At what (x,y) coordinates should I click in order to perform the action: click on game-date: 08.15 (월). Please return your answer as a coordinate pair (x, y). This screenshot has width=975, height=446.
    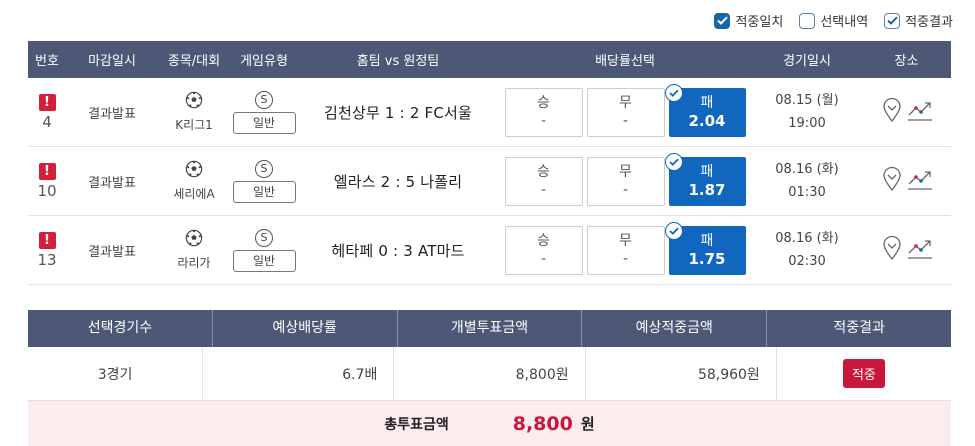
    Looking at the image, I should click on (807, 100).